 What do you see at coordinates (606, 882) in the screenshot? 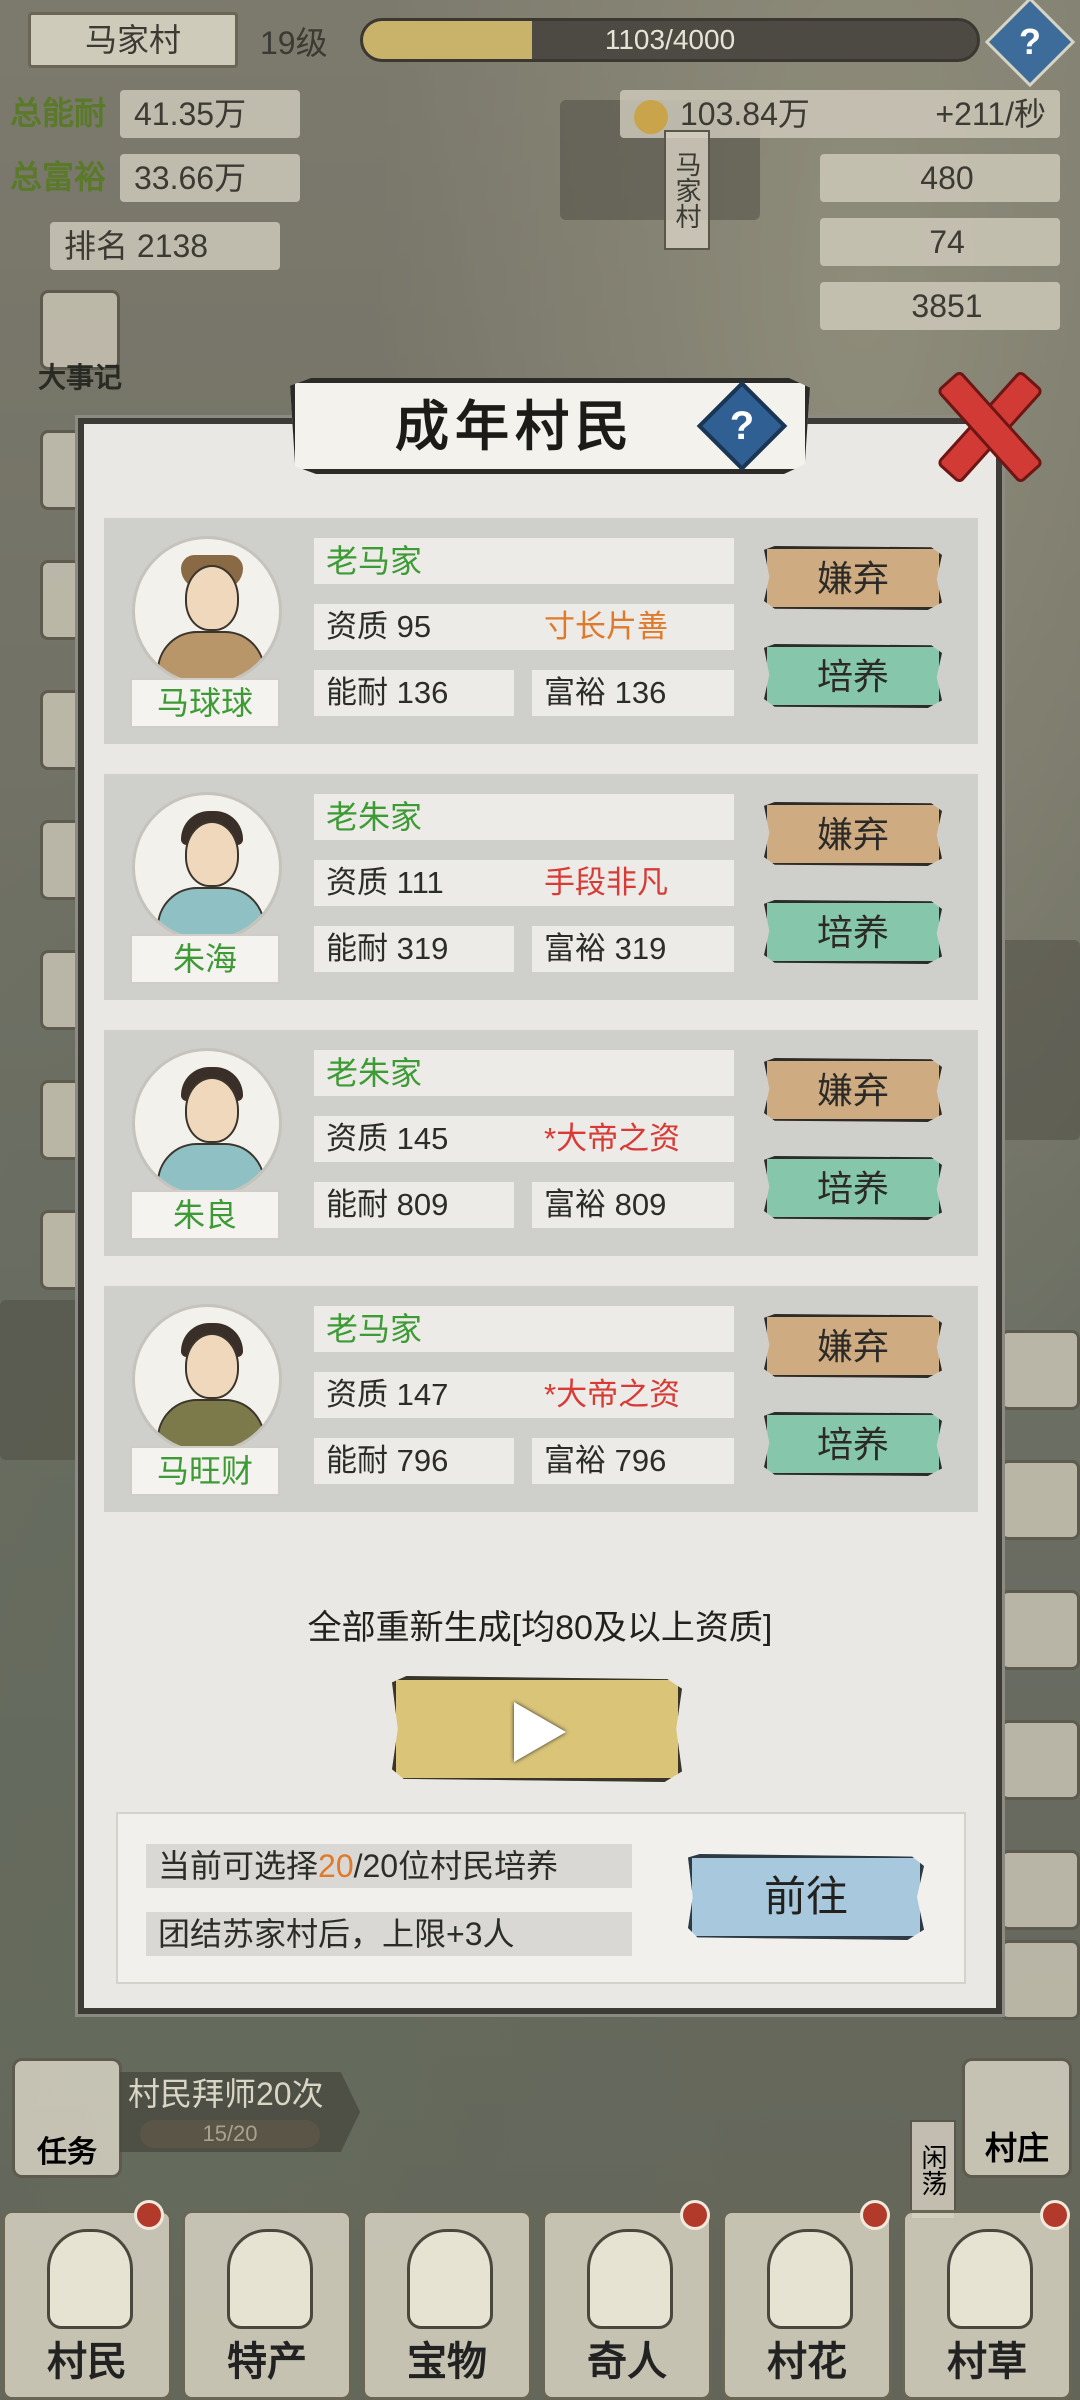
I see `villager-trait: 手段非凡` at bounding box center [606, 882].